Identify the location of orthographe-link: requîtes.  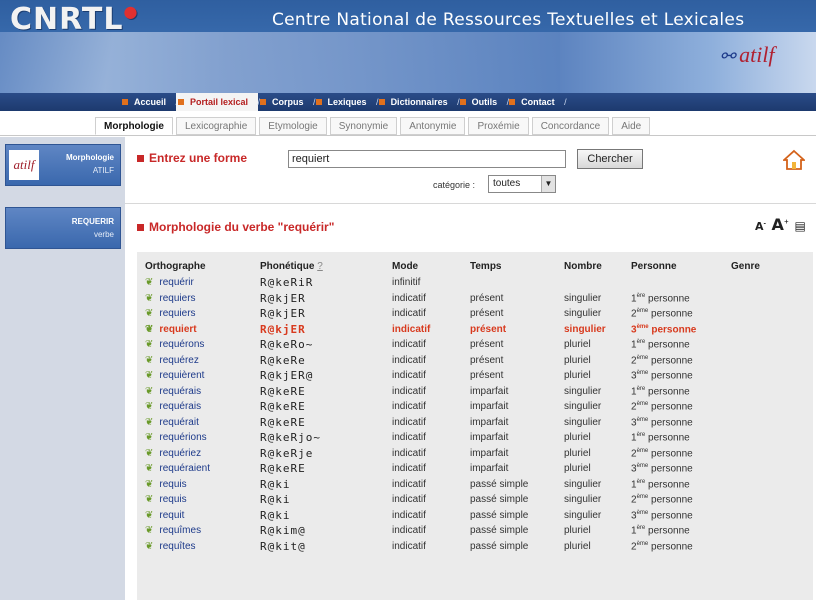
(177, 546).